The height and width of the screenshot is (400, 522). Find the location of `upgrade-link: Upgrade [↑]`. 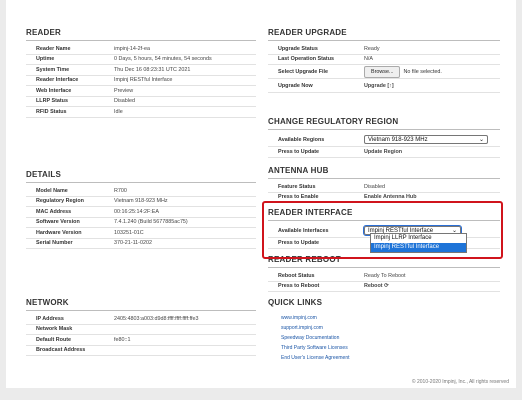

upgrade-link: Upgrade [↑] is located at coordinates (379, 86).